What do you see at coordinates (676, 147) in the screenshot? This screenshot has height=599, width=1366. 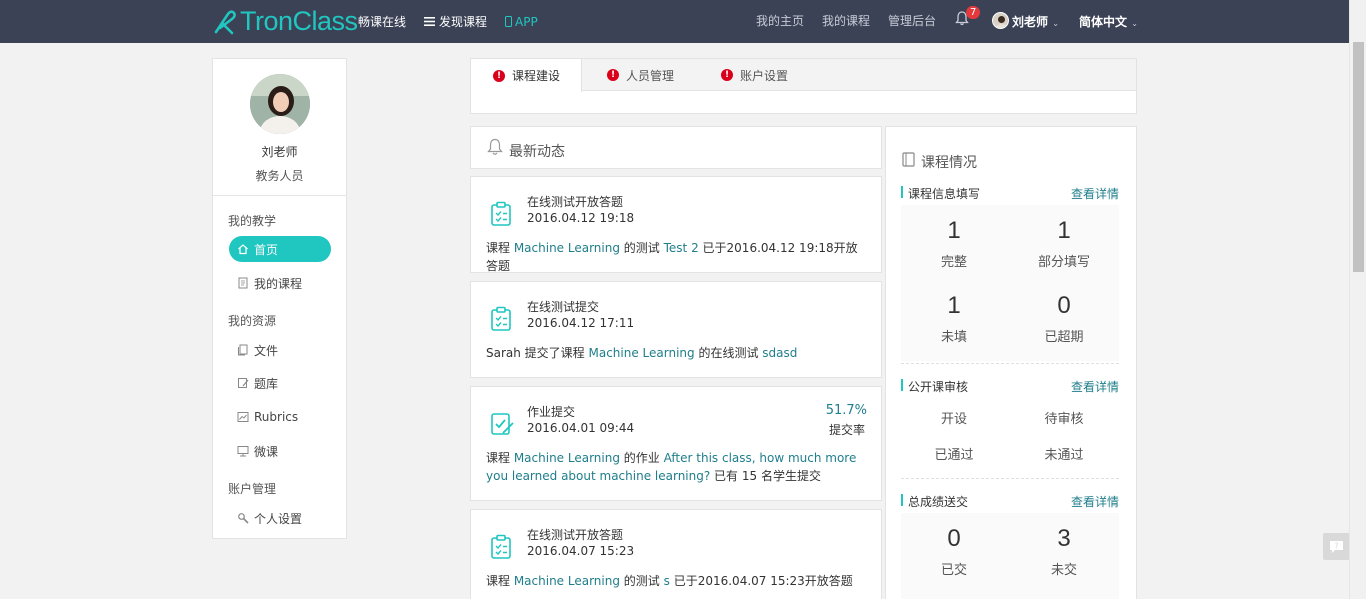 I see `feed-header: 最新动态` at bounding box center [676, 147].